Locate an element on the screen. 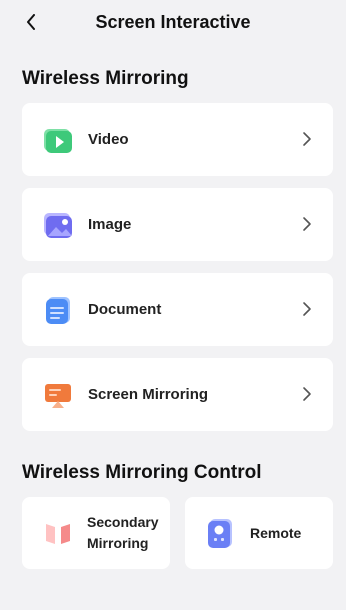 This screenshot has height=610, width=346. document-icon is located at coordinates (58, 310).